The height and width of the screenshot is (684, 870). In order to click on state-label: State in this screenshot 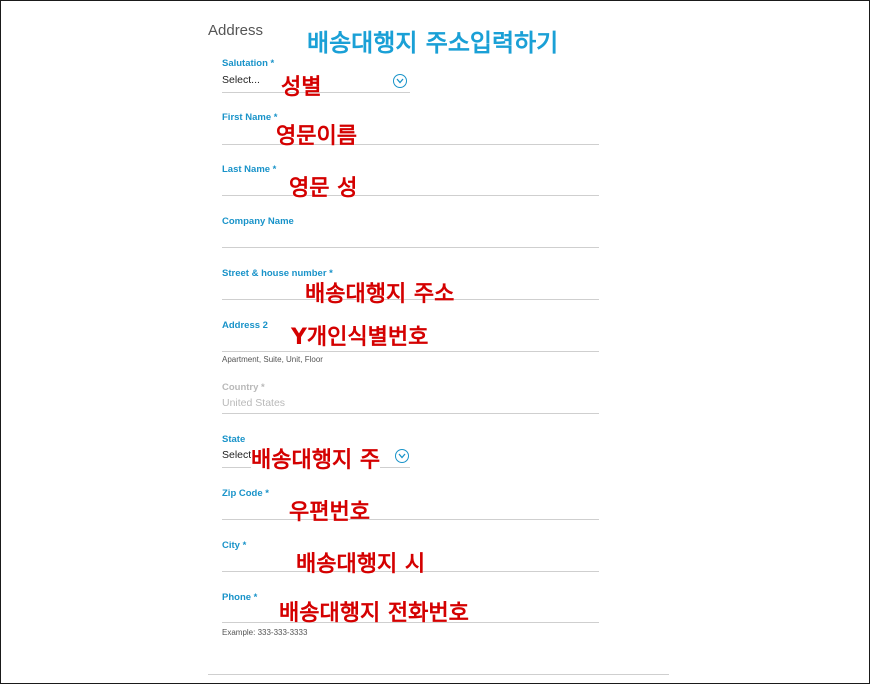, I will do `click(234, 439)`.